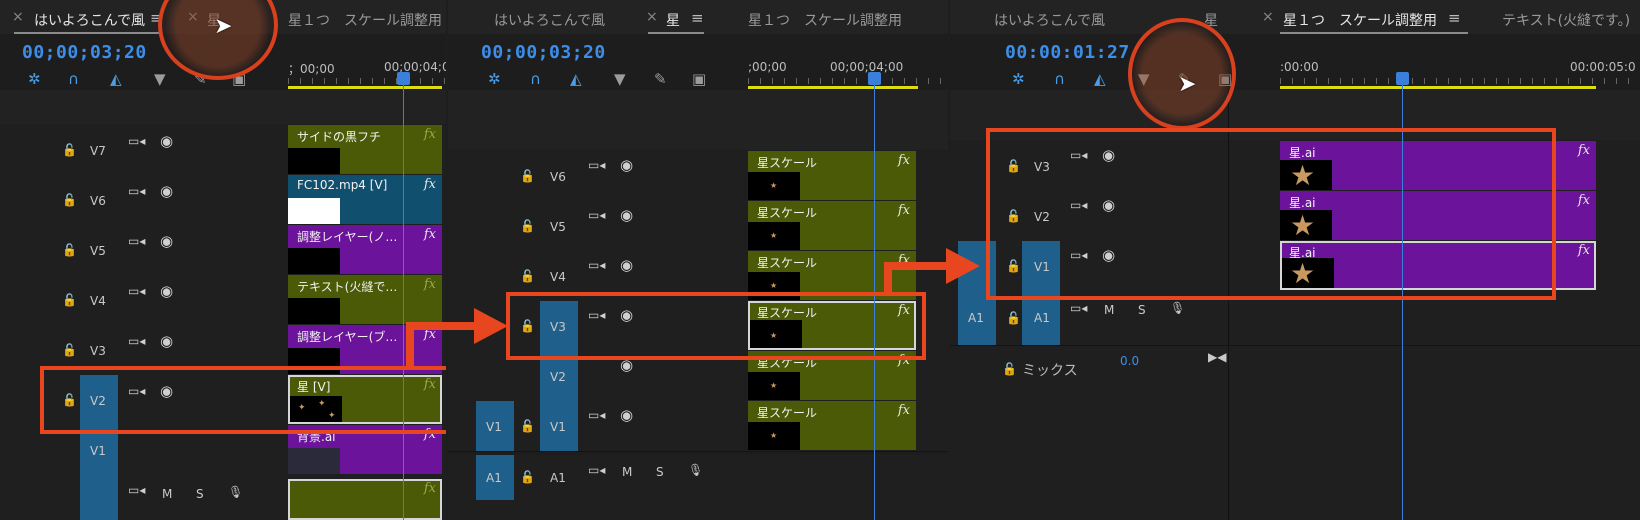 The width and height of the screenshot is (1640, 520). Describe the element at coordinates (1460, 73) in the screenshot. I see `time-ruler: :00:00 00:00:05:0` at that location.